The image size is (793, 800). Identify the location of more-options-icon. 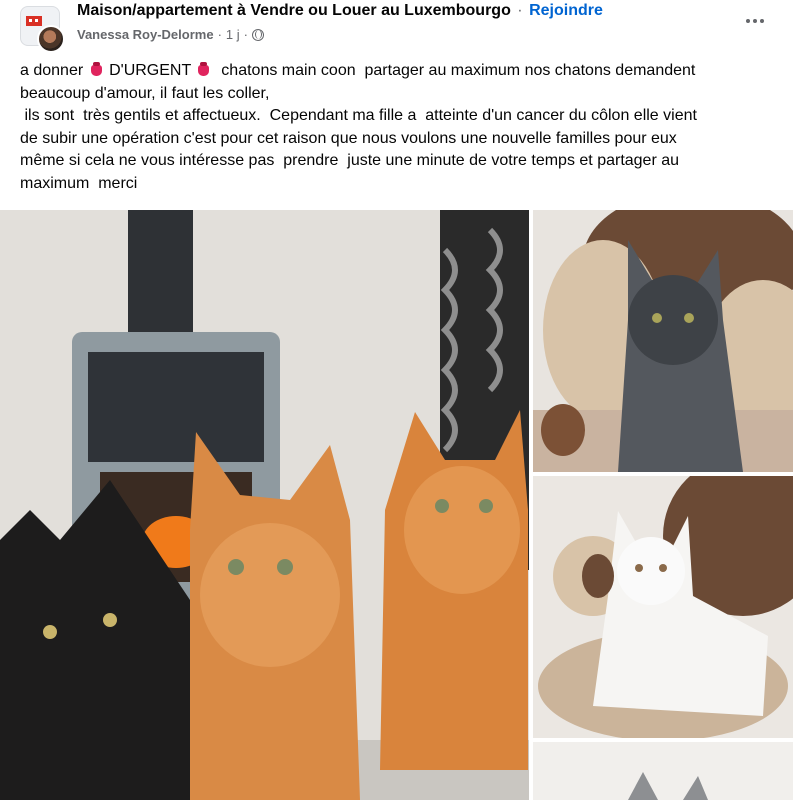
(748, 21).